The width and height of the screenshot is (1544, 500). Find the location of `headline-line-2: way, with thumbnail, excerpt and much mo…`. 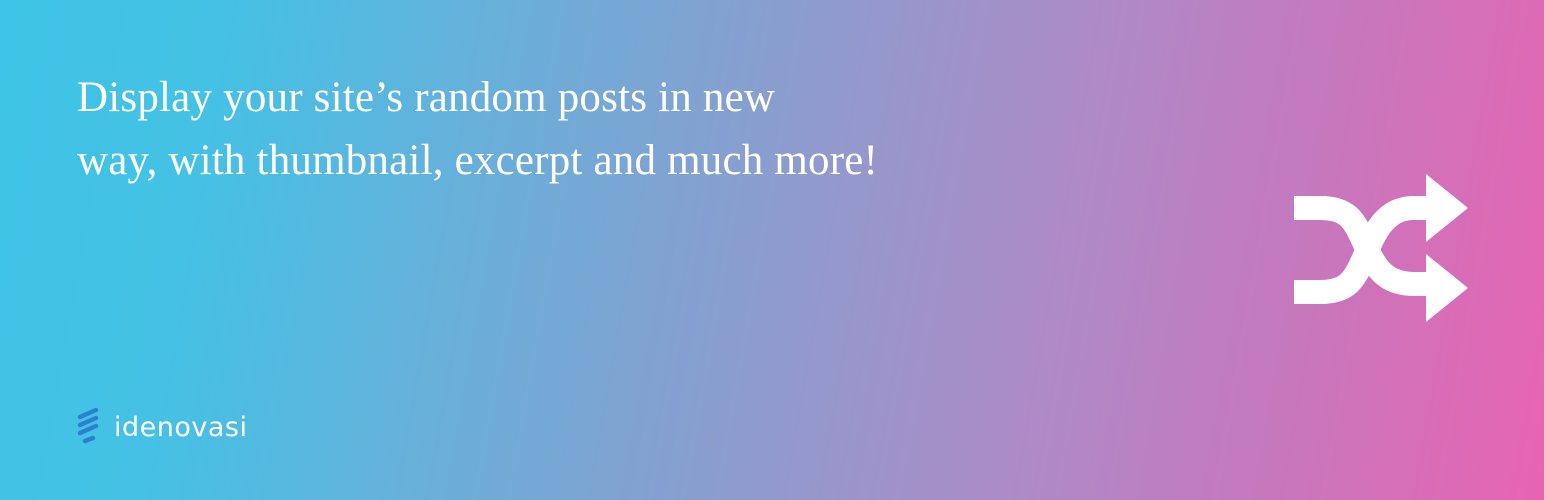

headline-line-2: way, with thumbnail, excerpt and much mo… is located at coordinates (478, 160).